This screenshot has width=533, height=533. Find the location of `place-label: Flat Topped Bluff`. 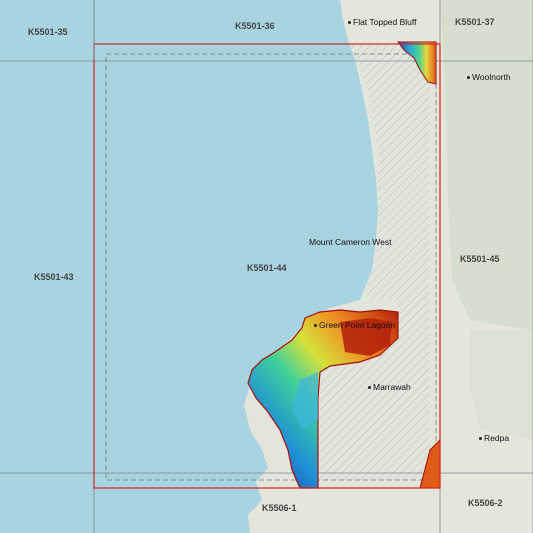

place-label: Flat Topped Bluff is located at coordinates (385, 22).